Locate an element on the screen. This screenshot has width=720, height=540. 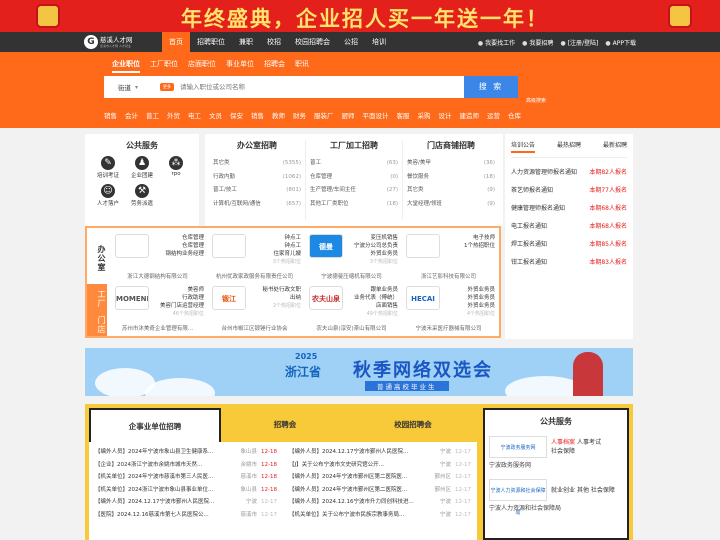
category-item: 其它类 (5355) is located at coordinates (257, 164).